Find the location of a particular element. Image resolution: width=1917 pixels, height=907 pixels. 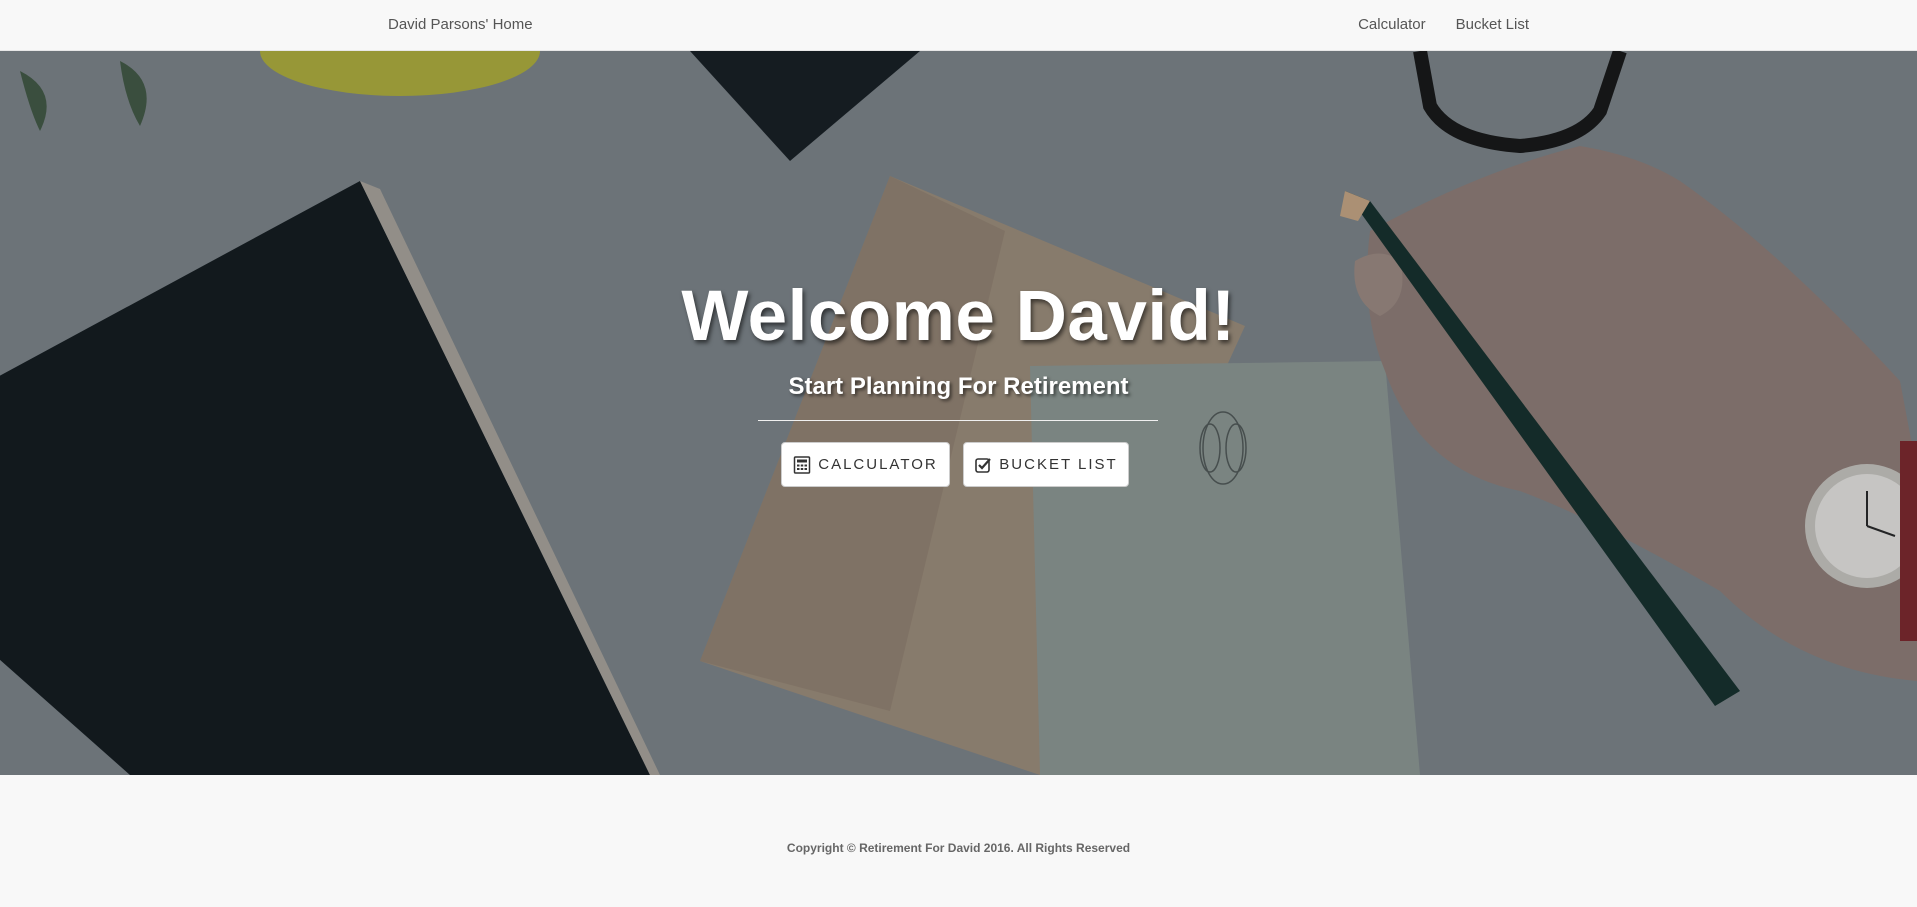

bucket-list-button-label: BUCKET LIST is located at coordinates (1058, 464).